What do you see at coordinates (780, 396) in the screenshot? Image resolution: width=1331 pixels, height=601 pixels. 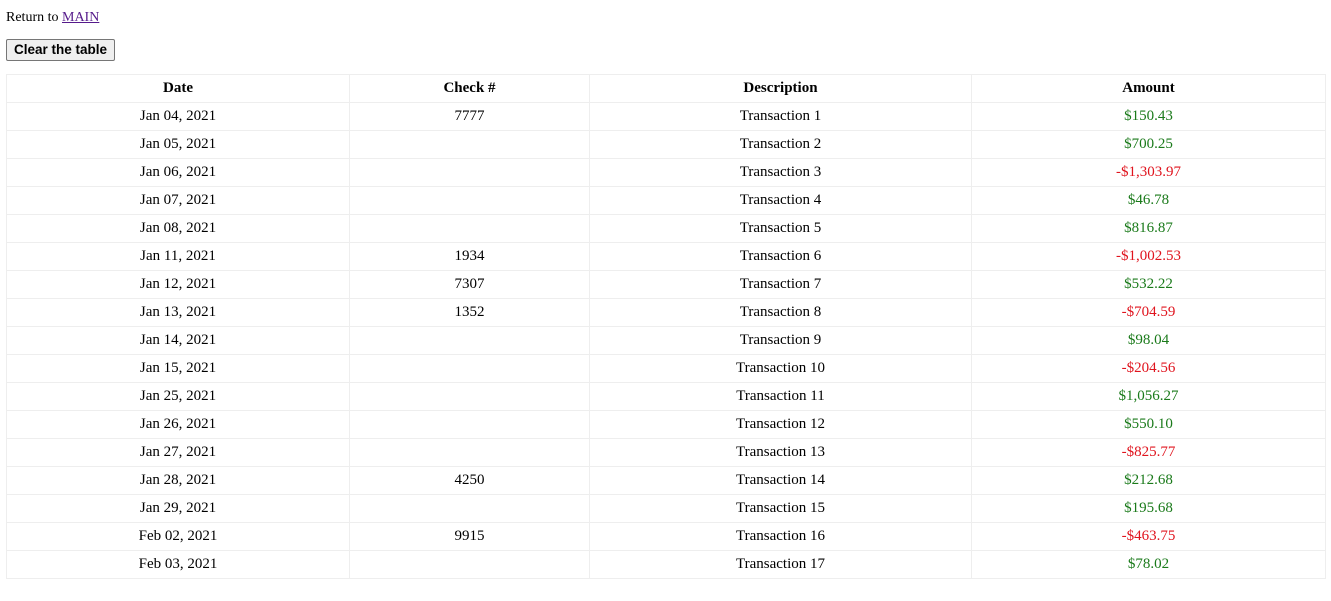 I see `cell-description: Transaction 11` at bounding box center [780, 396].